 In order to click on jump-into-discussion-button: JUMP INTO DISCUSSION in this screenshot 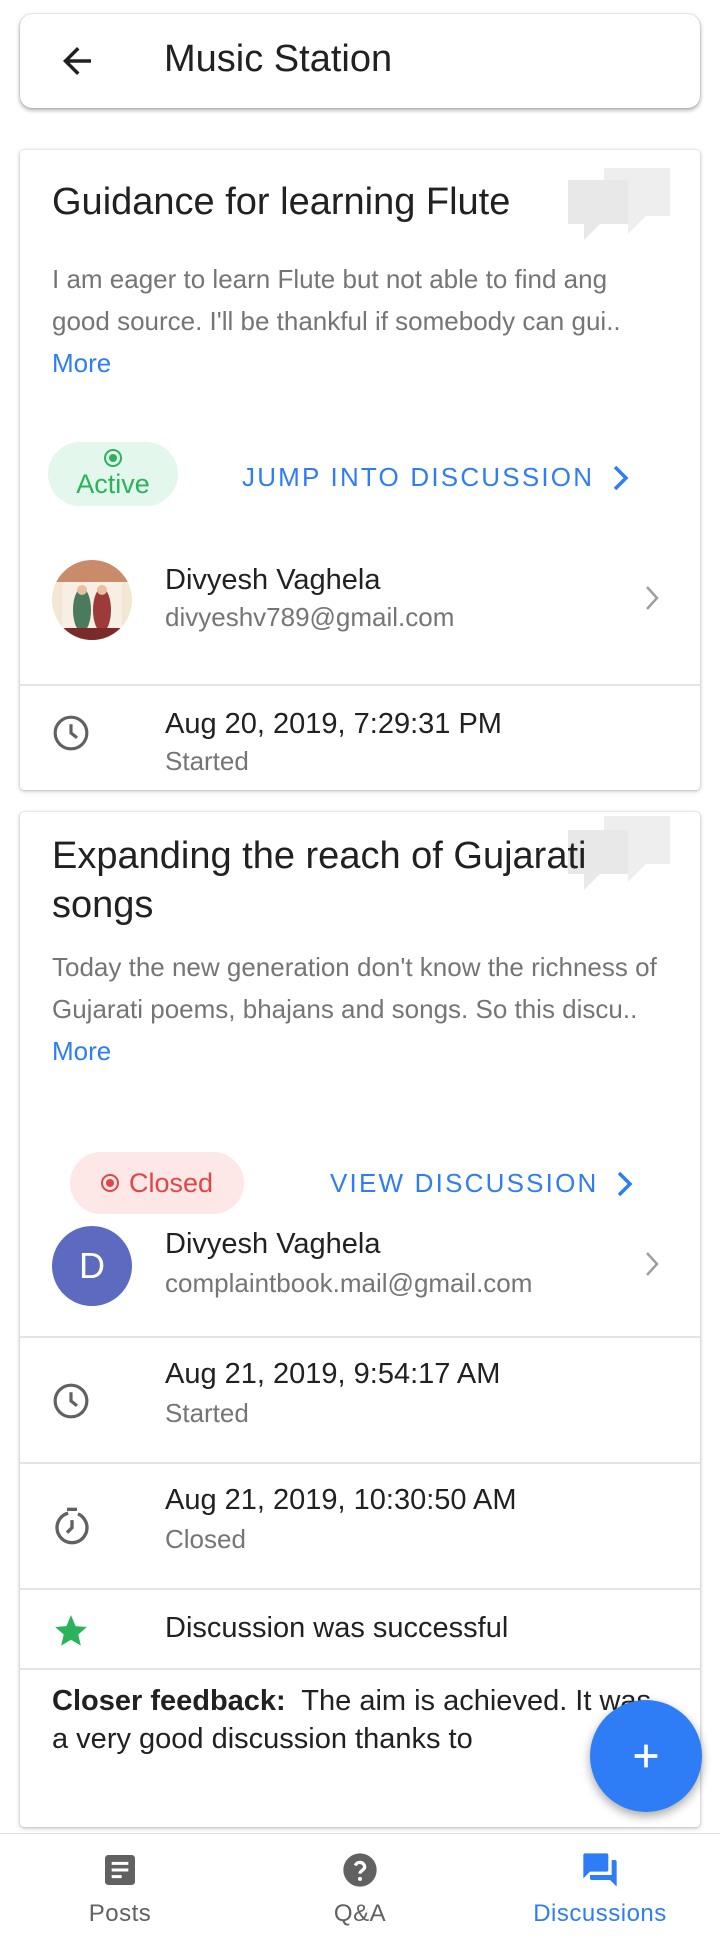, I will do `click(436, 477)`.